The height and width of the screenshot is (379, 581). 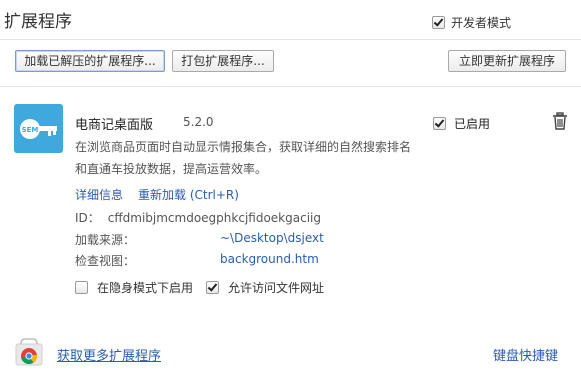 What do you see at coordinates (199, 239) in the screenshot?
I see `load-source-row: 加载来源： ~\Desktop\dsjext` at bounding box center [199, 239].